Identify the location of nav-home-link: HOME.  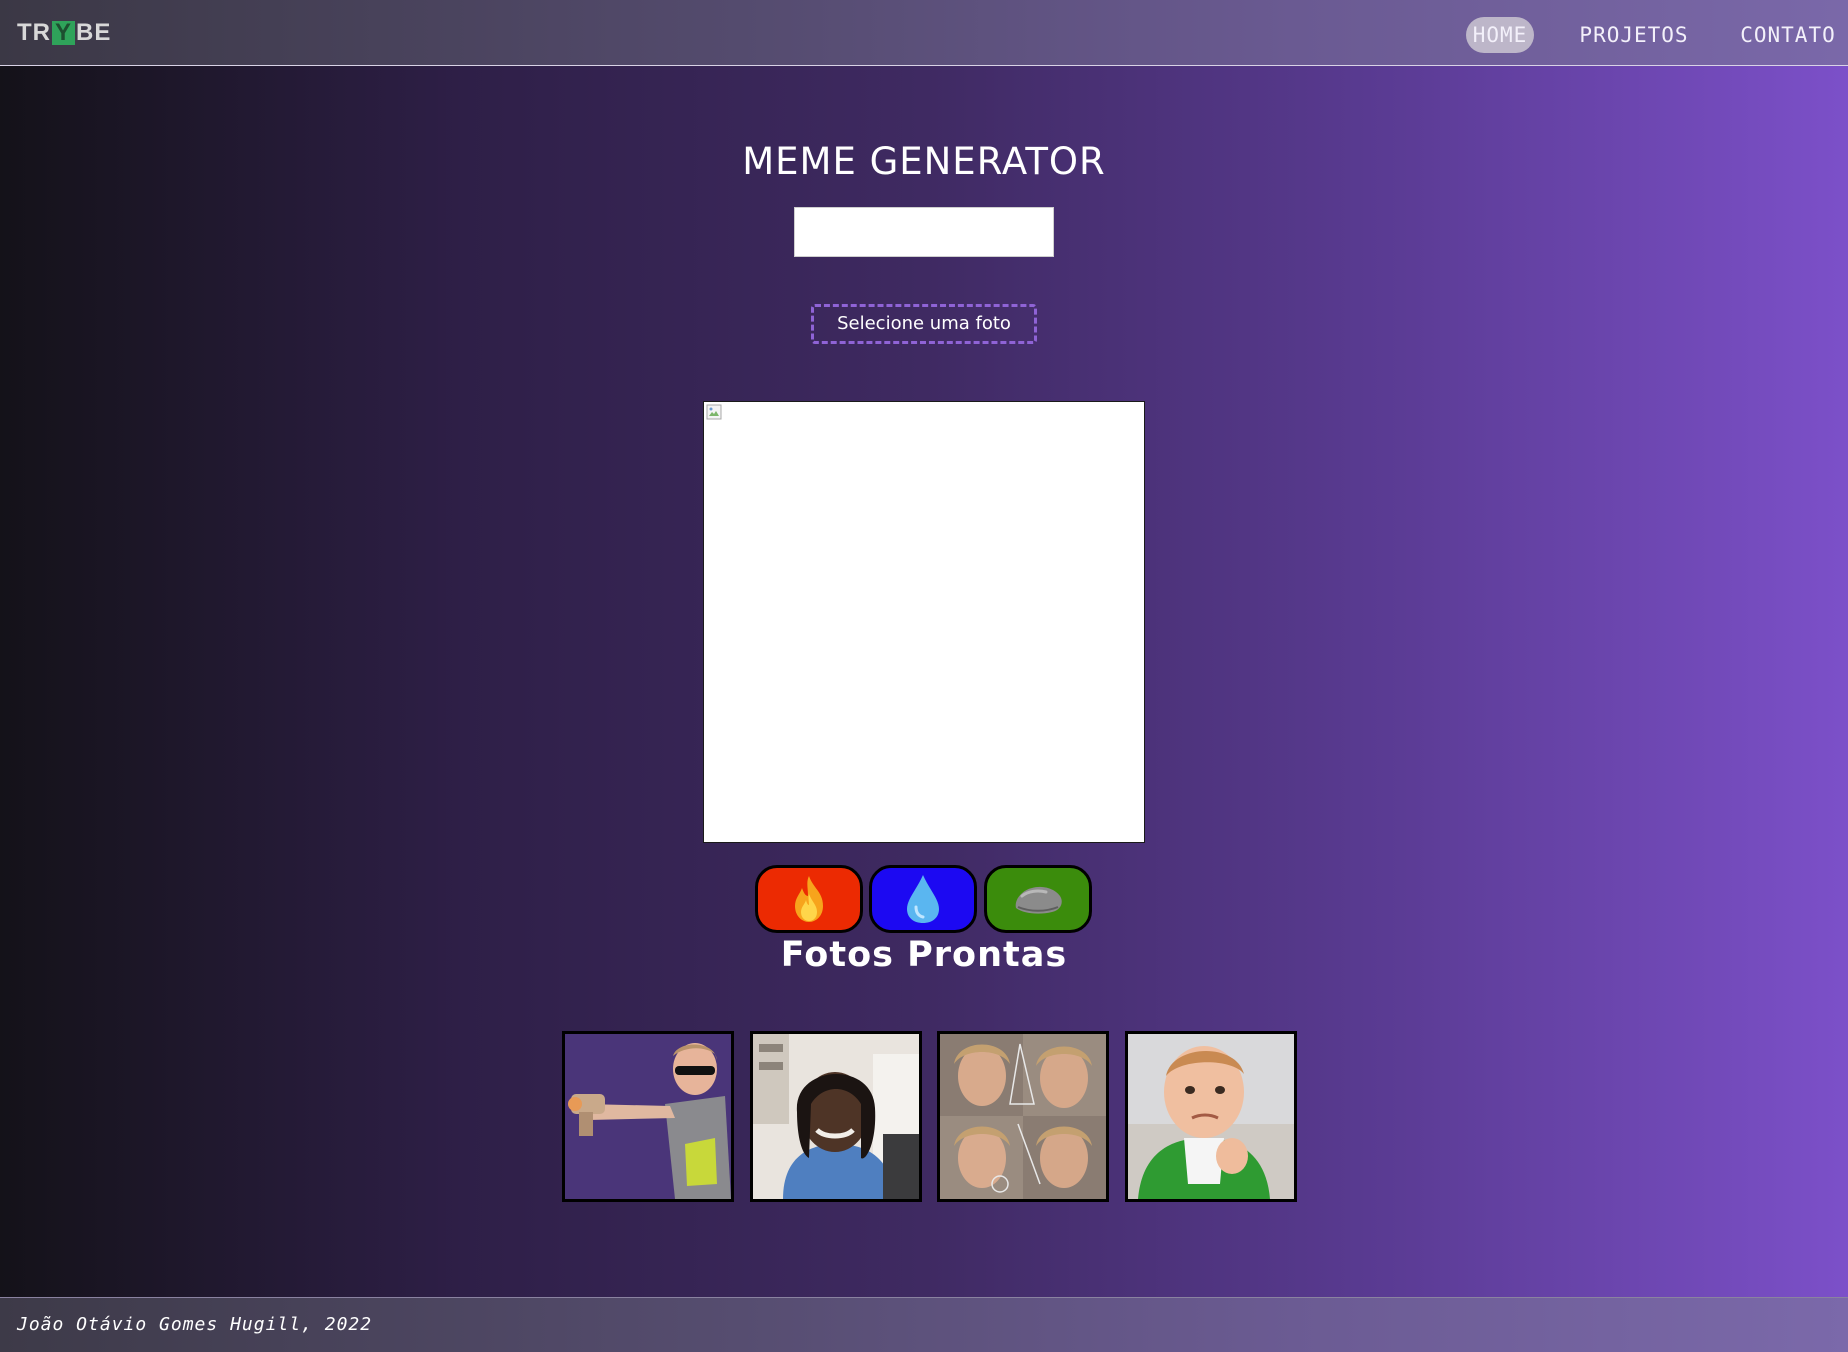
(1500, 35).